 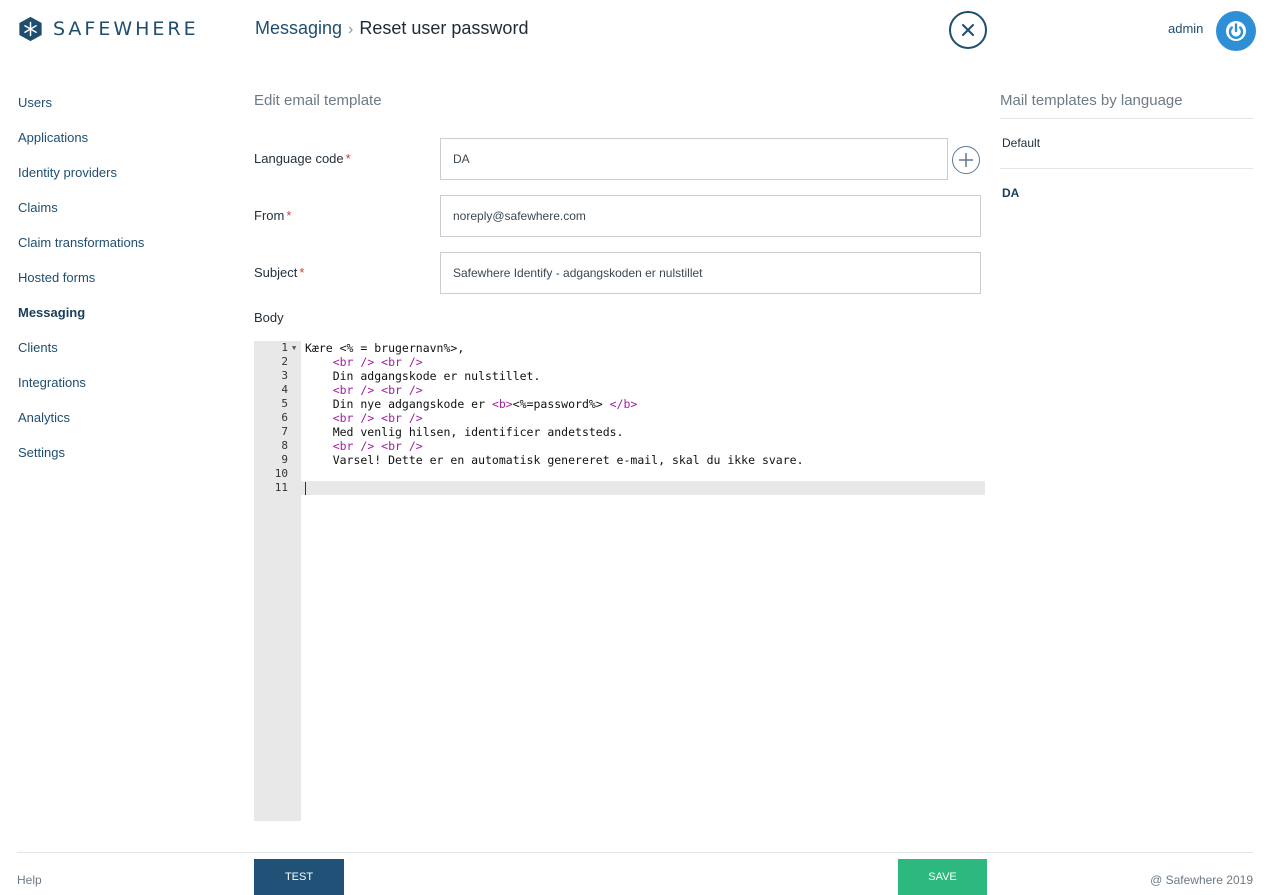 What do you see at coordinates (284, 389) in the screenshot?
I see `line-number: 4` at bounding box center [284, 389].